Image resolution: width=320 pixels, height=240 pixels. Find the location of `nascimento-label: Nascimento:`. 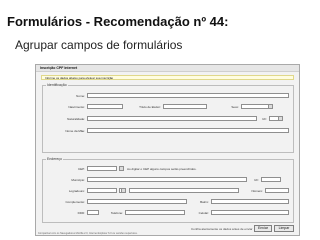

nascimento-label: Nascimento: is located at coordinates (76, 107).